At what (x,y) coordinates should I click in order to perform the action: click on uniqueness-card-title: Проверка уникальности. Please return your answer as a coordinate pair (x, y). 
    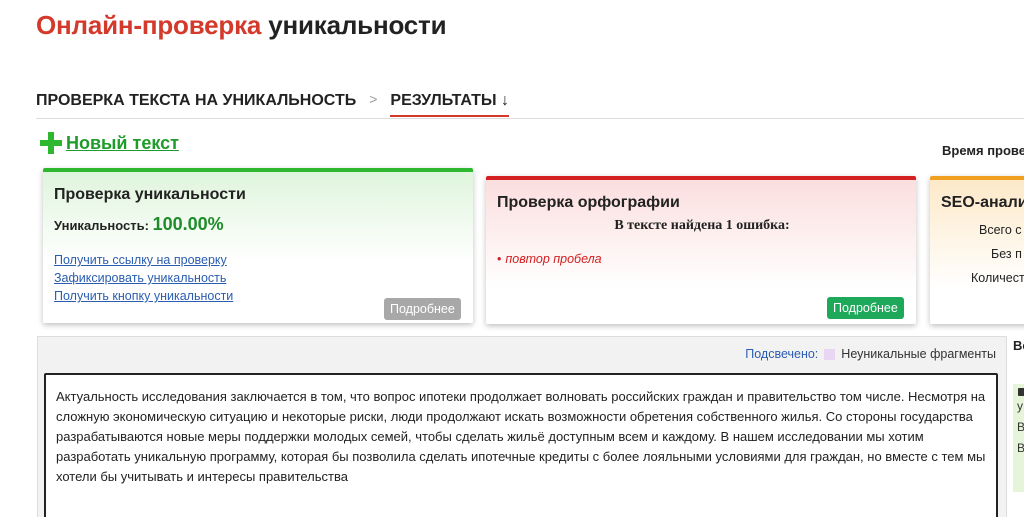
    Looking at the image, I should click on (150, 194).